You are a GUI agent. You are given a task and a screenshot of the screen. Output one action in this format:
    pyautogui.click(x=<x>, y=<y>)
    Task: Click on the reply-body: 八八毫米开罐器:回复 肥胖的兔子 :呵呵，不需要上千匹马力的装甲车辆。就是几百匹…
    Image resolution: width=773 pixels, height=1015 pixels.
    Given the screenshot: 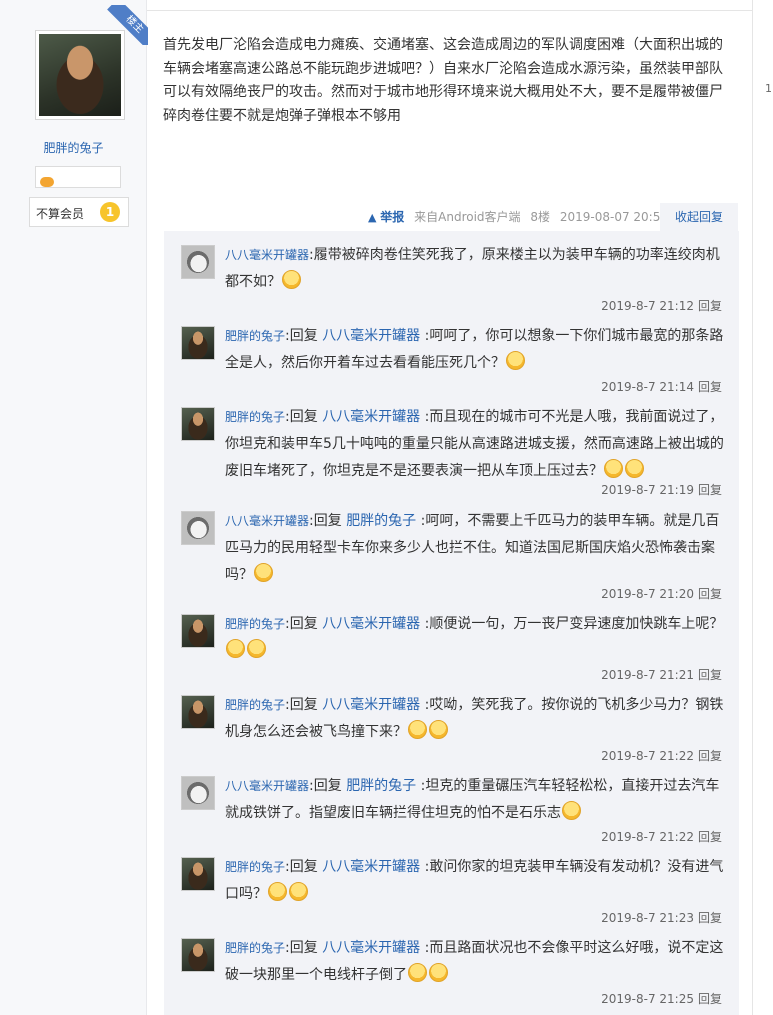 What is the action you would take?
    pyautogui.click(x=472, y=548)
    